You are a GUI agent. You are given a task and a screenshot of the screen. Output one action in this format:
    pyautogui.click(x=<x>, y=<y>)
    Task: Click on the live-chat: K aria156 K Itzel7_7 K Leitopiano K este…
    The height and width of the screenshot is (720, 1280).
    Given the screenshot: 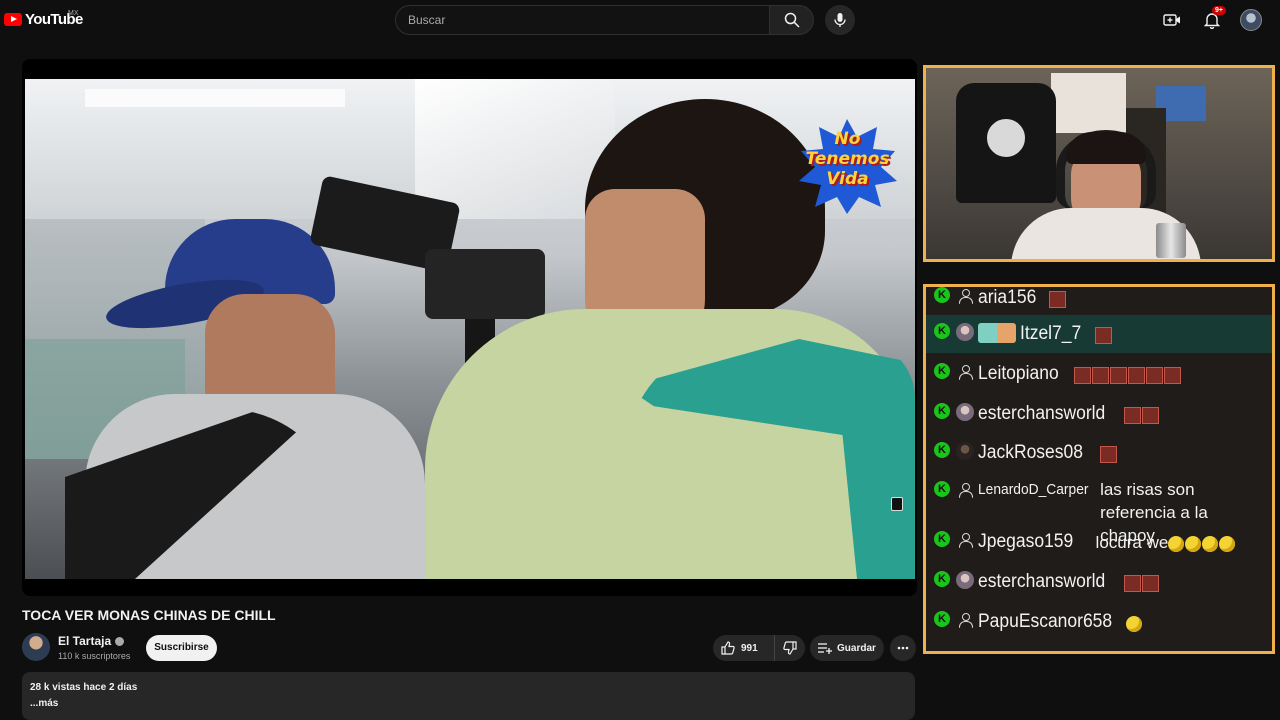 What is the action you would take?
    pyautogui.click(x=1099, y=469)
    